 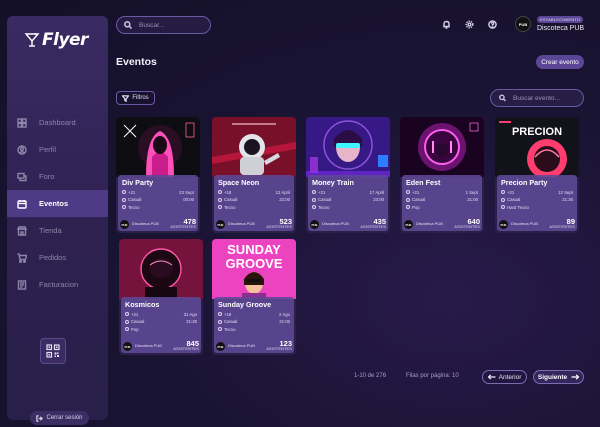 What do you see at coordinates (47, 176) in the screenshot?
I see `sidebar-item-label: Foro` at bounding box center [47, 176].